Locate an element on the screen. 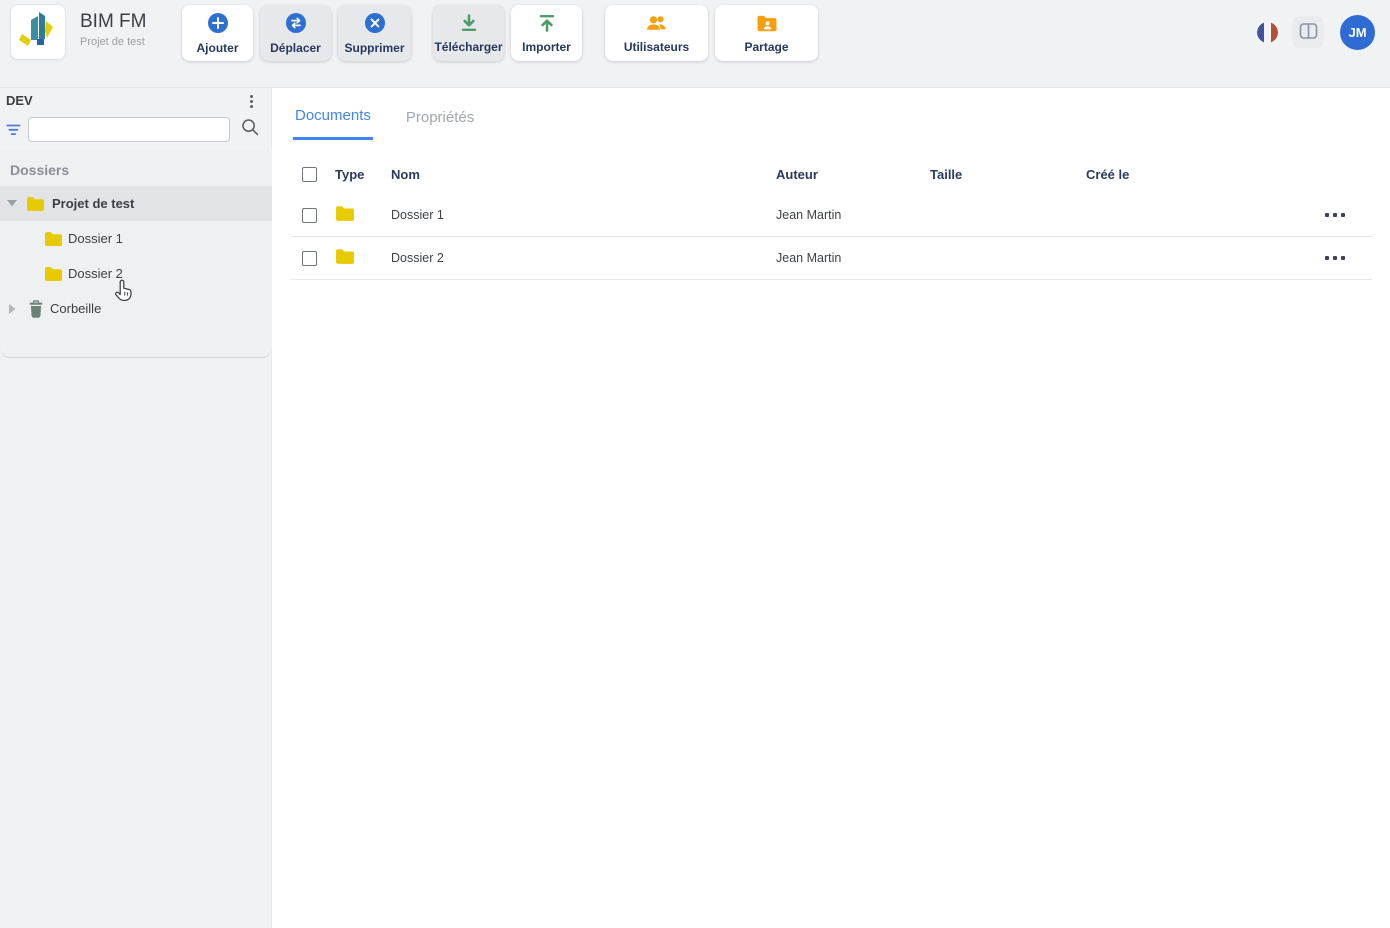 The image size is (1390, 928). table-row-dossier-2: Dossier 2 Jean Martin is located at coordinates (831, 258).